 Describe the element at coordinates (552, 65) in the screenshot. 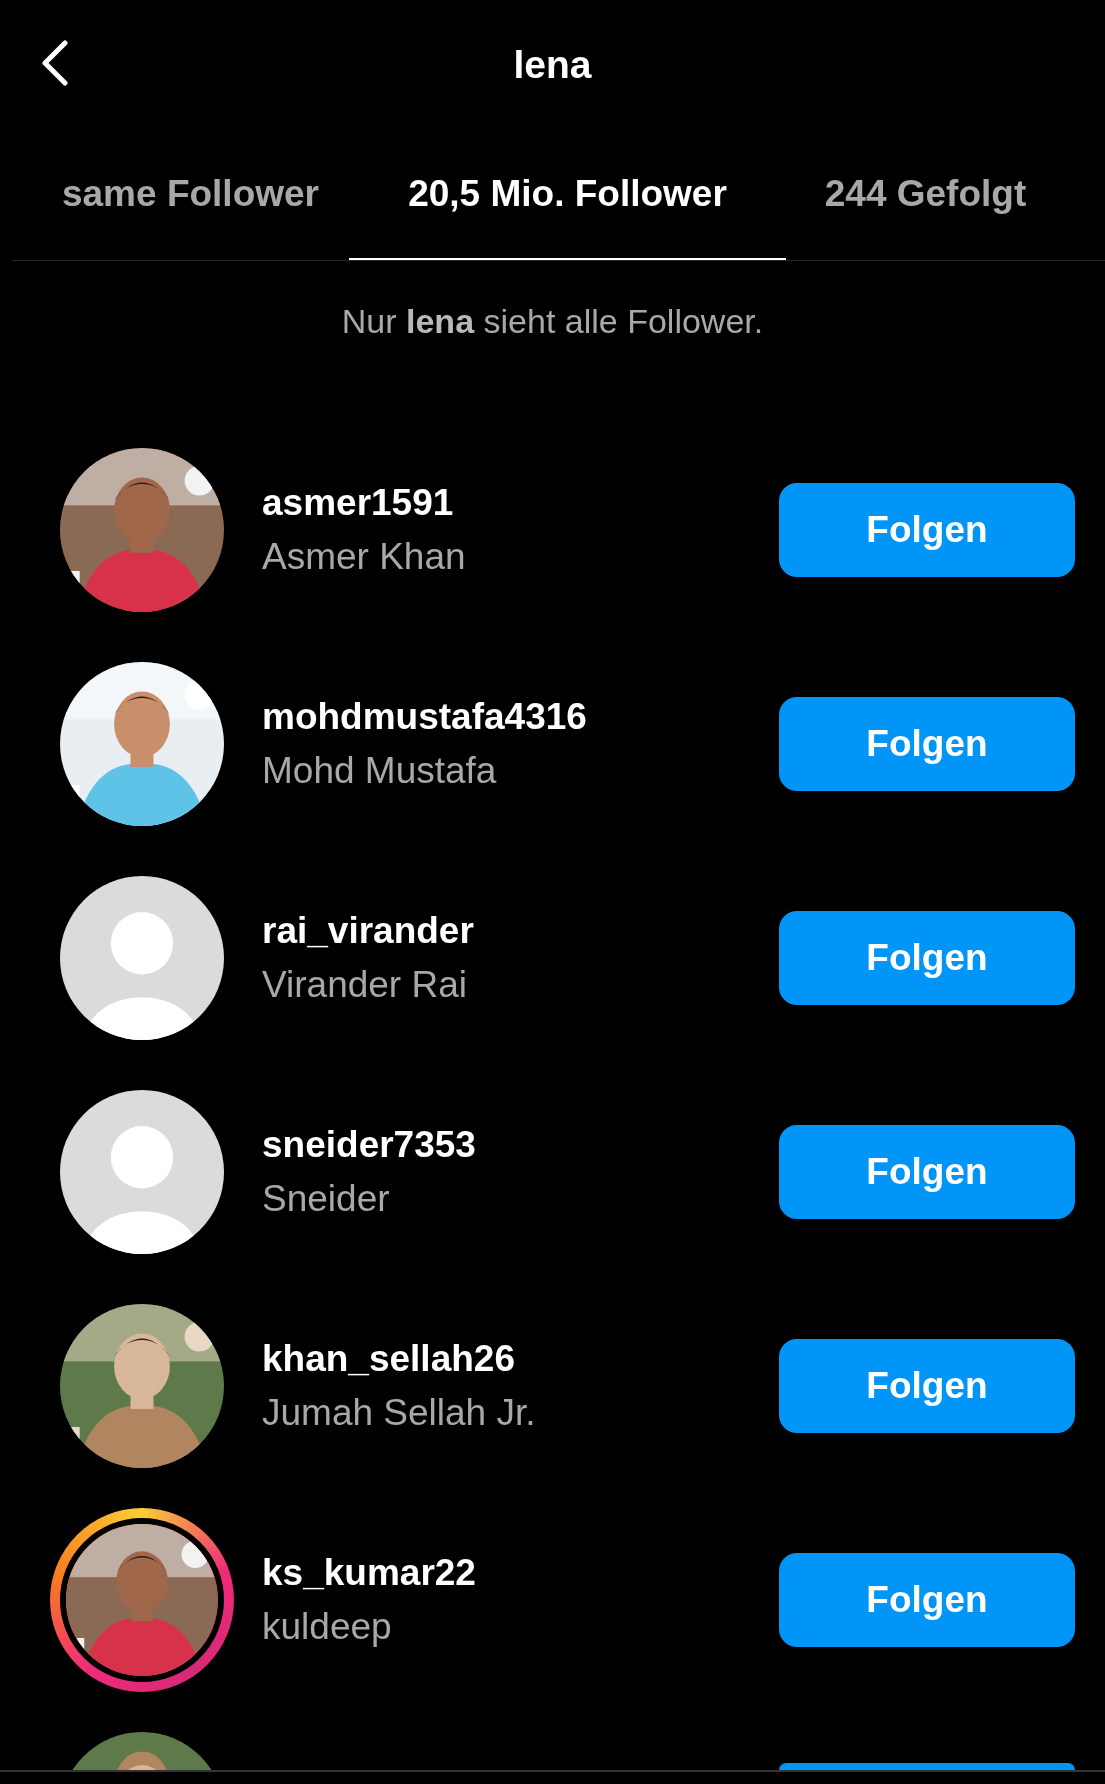

I see `profile-title: lena` at that location.